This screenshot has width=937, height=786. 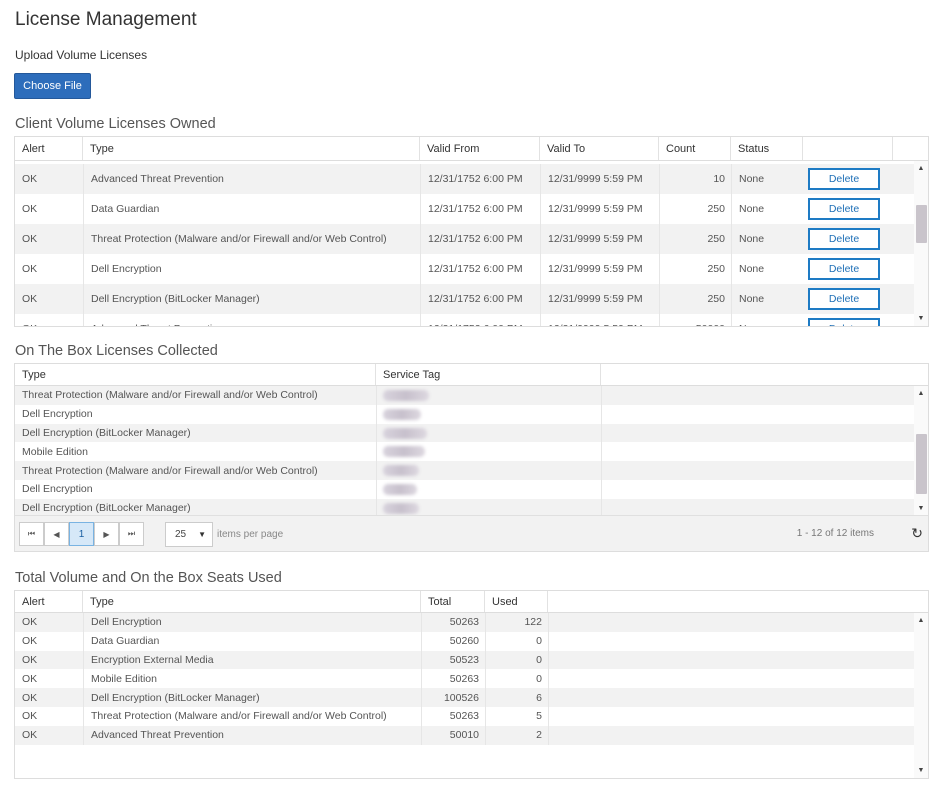 I want to click on table-row: OK Advanced Threat Prevention 50010 2, so click(x=465, y=735).